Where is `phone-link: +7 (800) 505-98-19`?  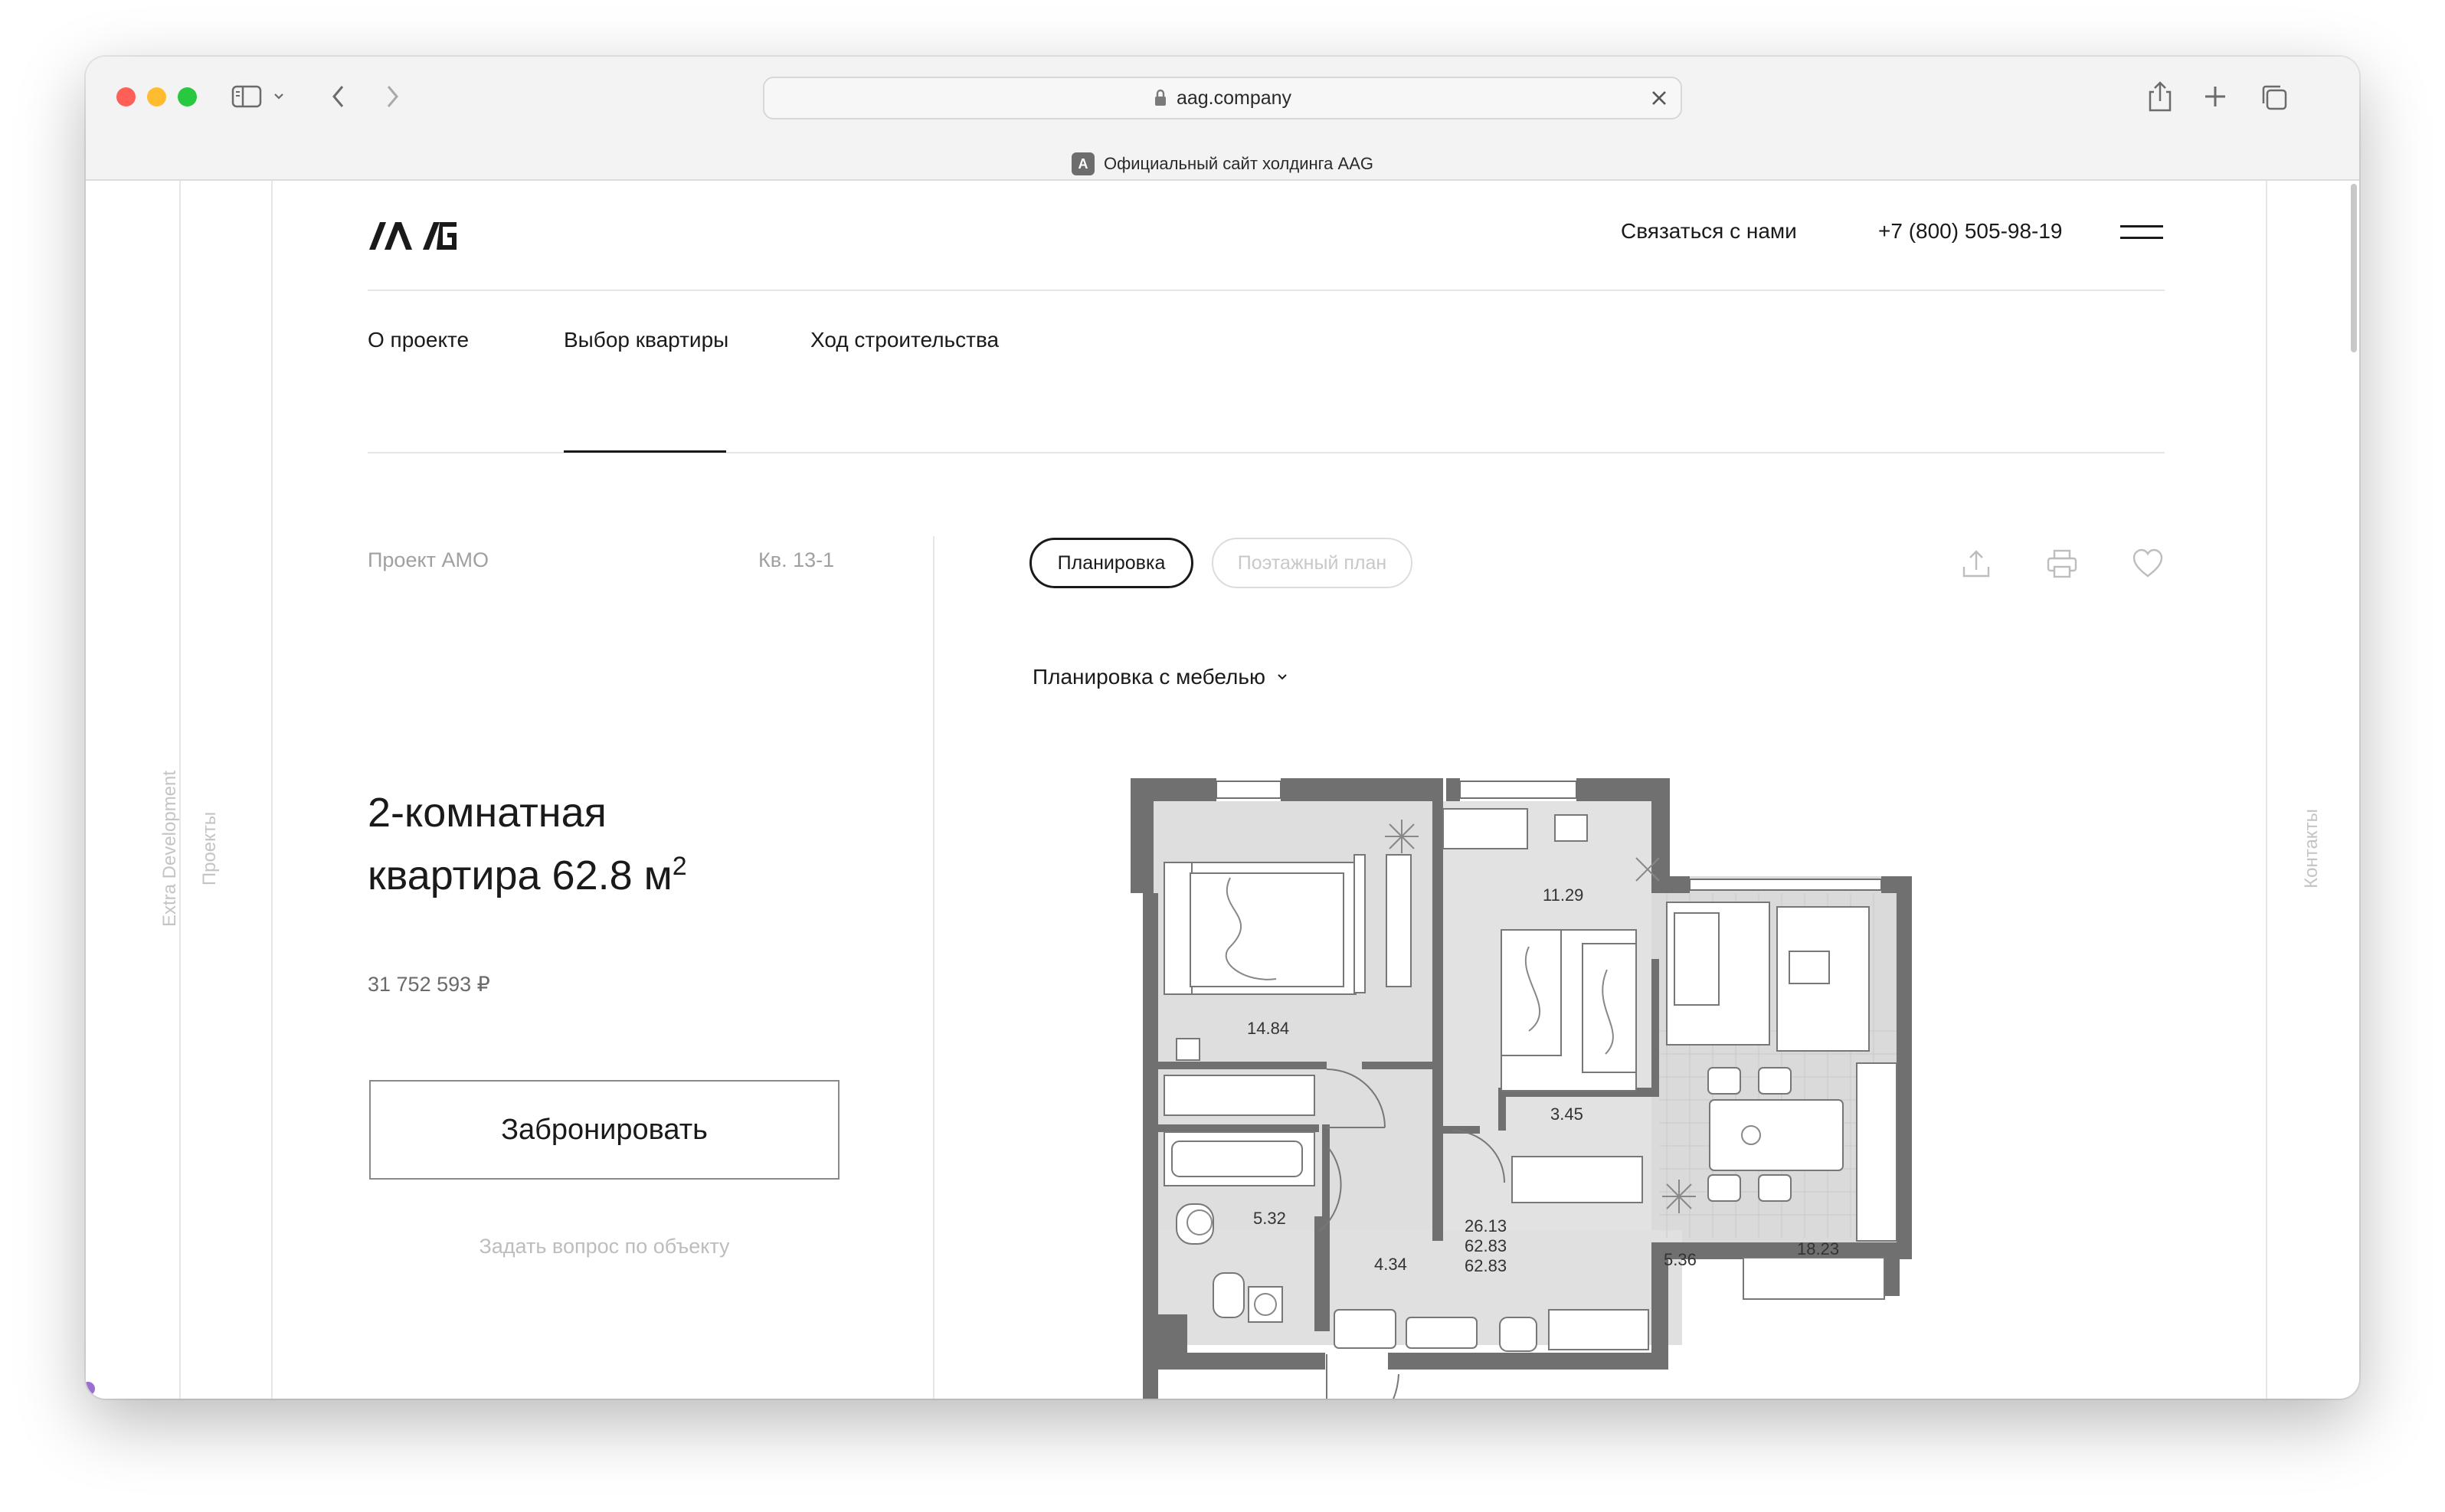
phone-link: +7 (800) 505-98-19 is located at coordinates (1970, 232).